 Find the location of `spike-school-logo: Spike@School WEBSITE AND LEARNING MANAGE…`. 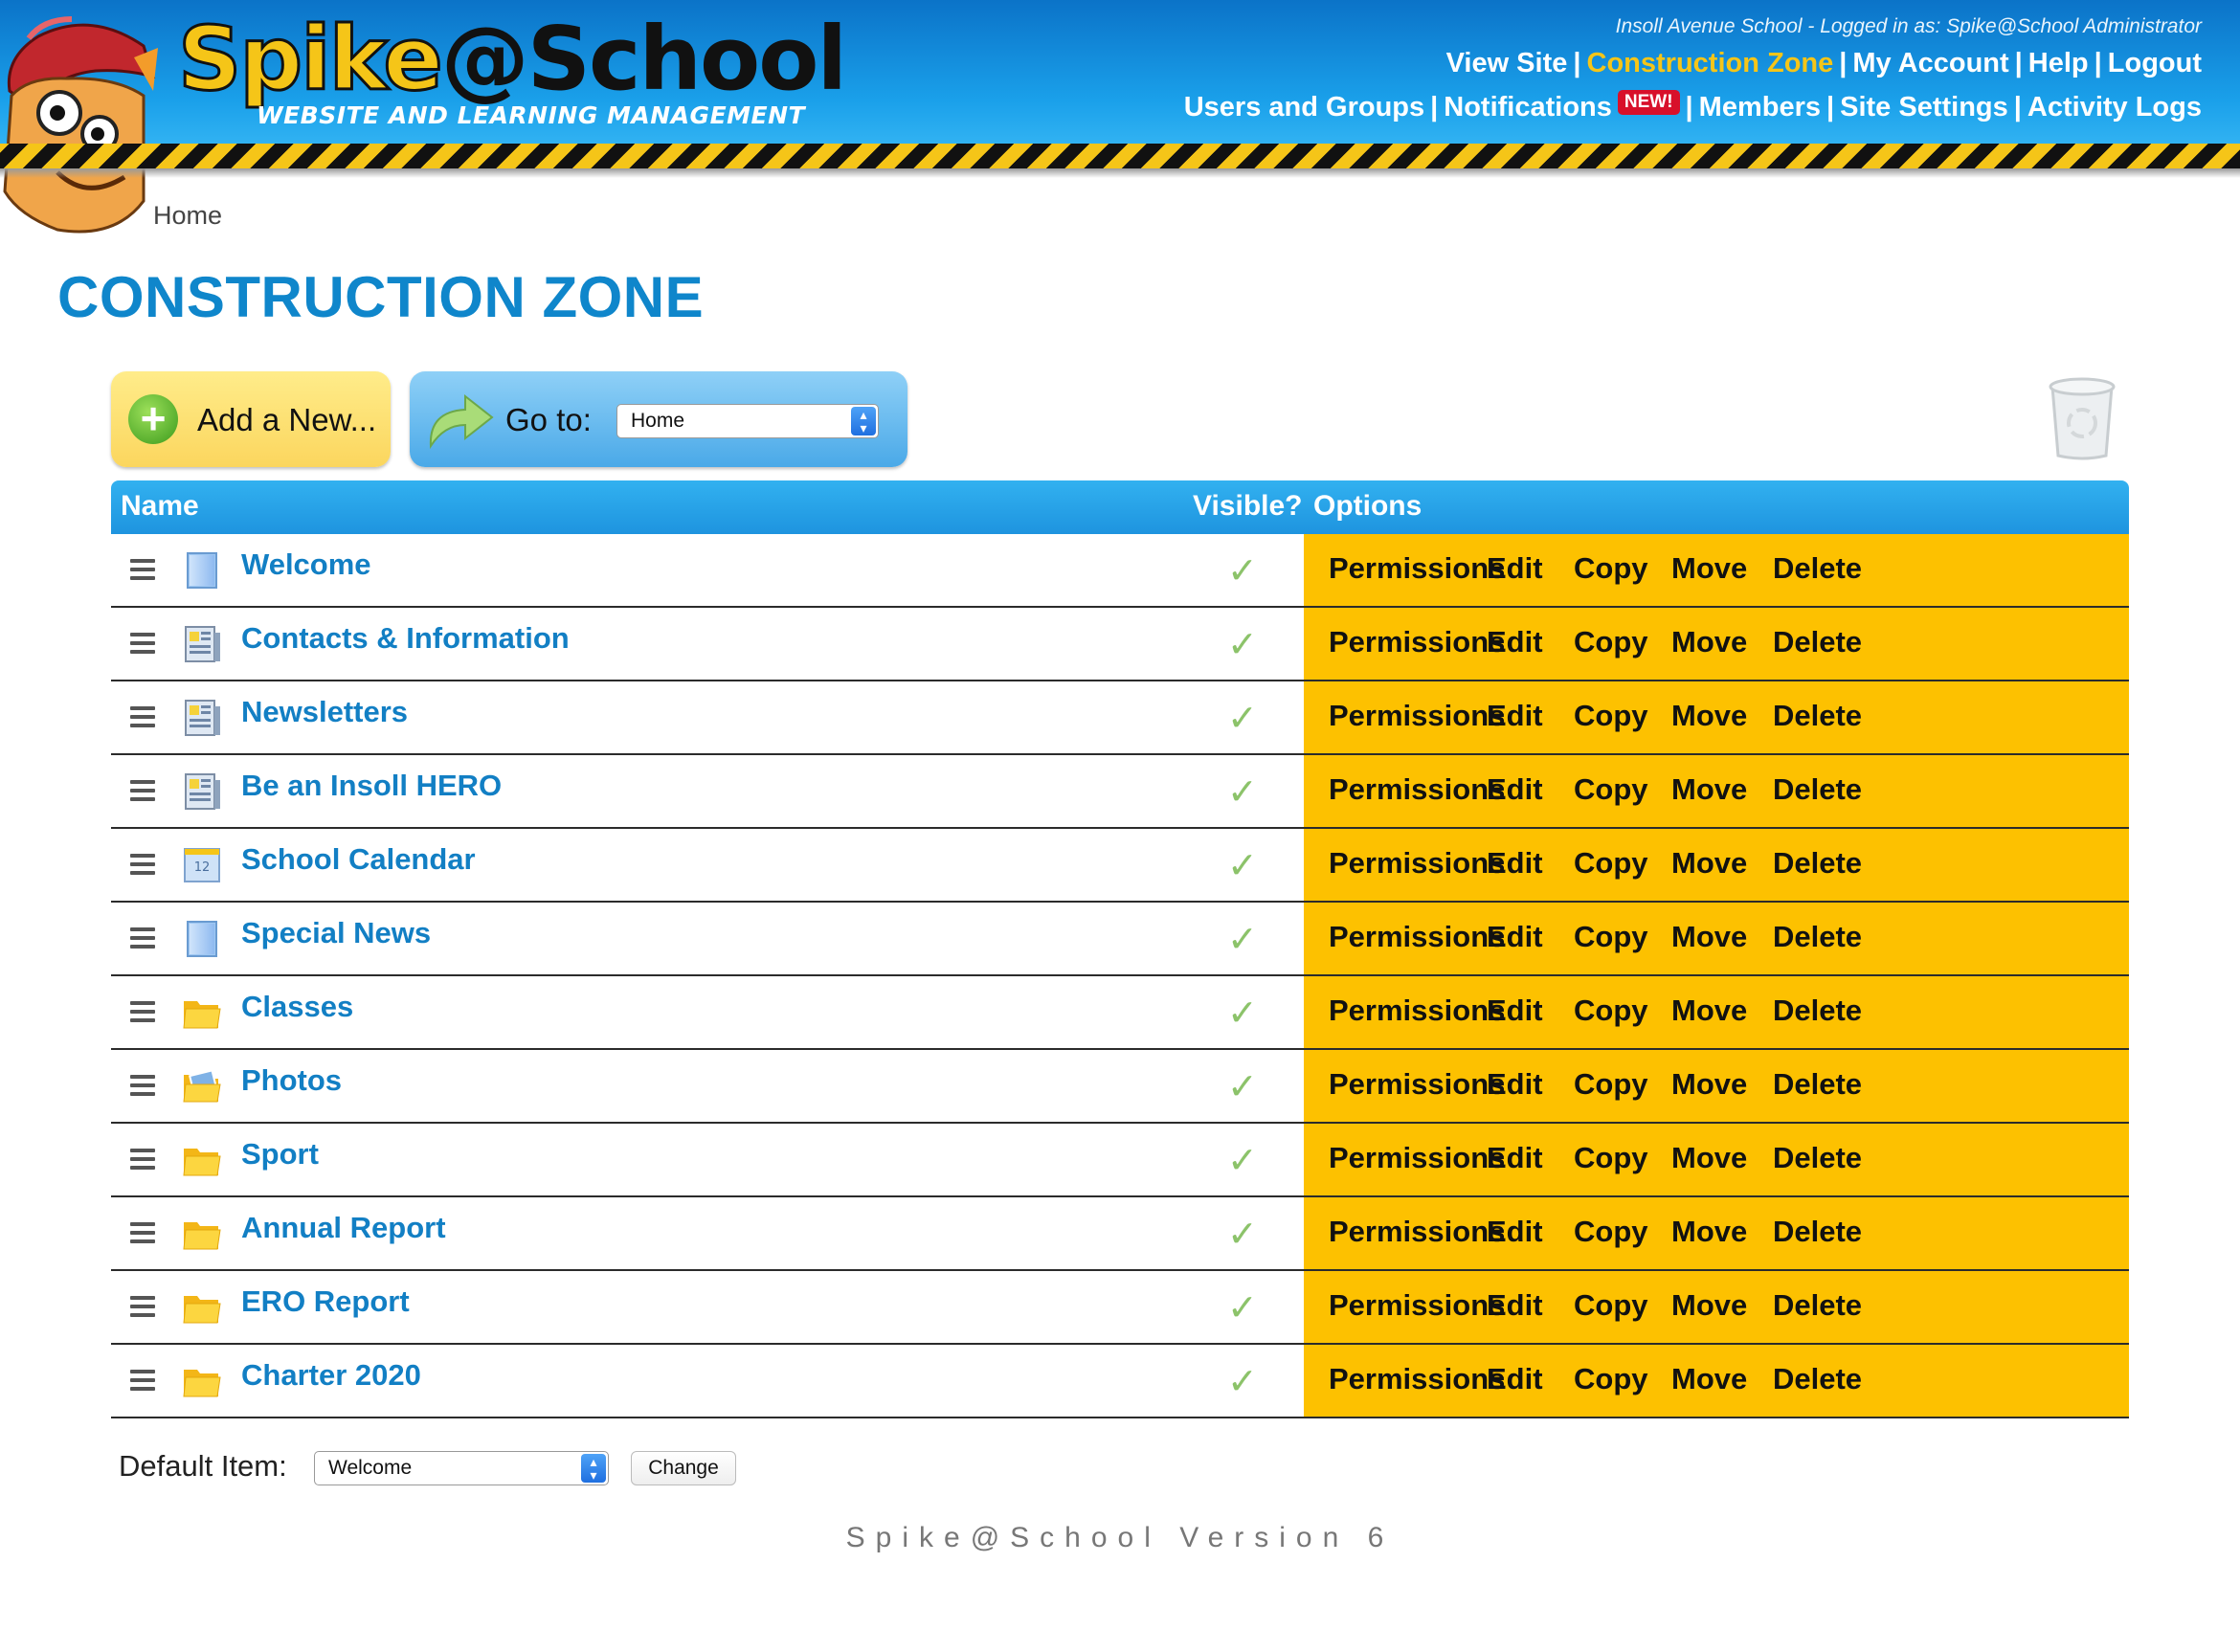

spike-school-logo: Spike@School WEBSITE AND LEARNING MANAGE… is located at coordinates (513, 70).